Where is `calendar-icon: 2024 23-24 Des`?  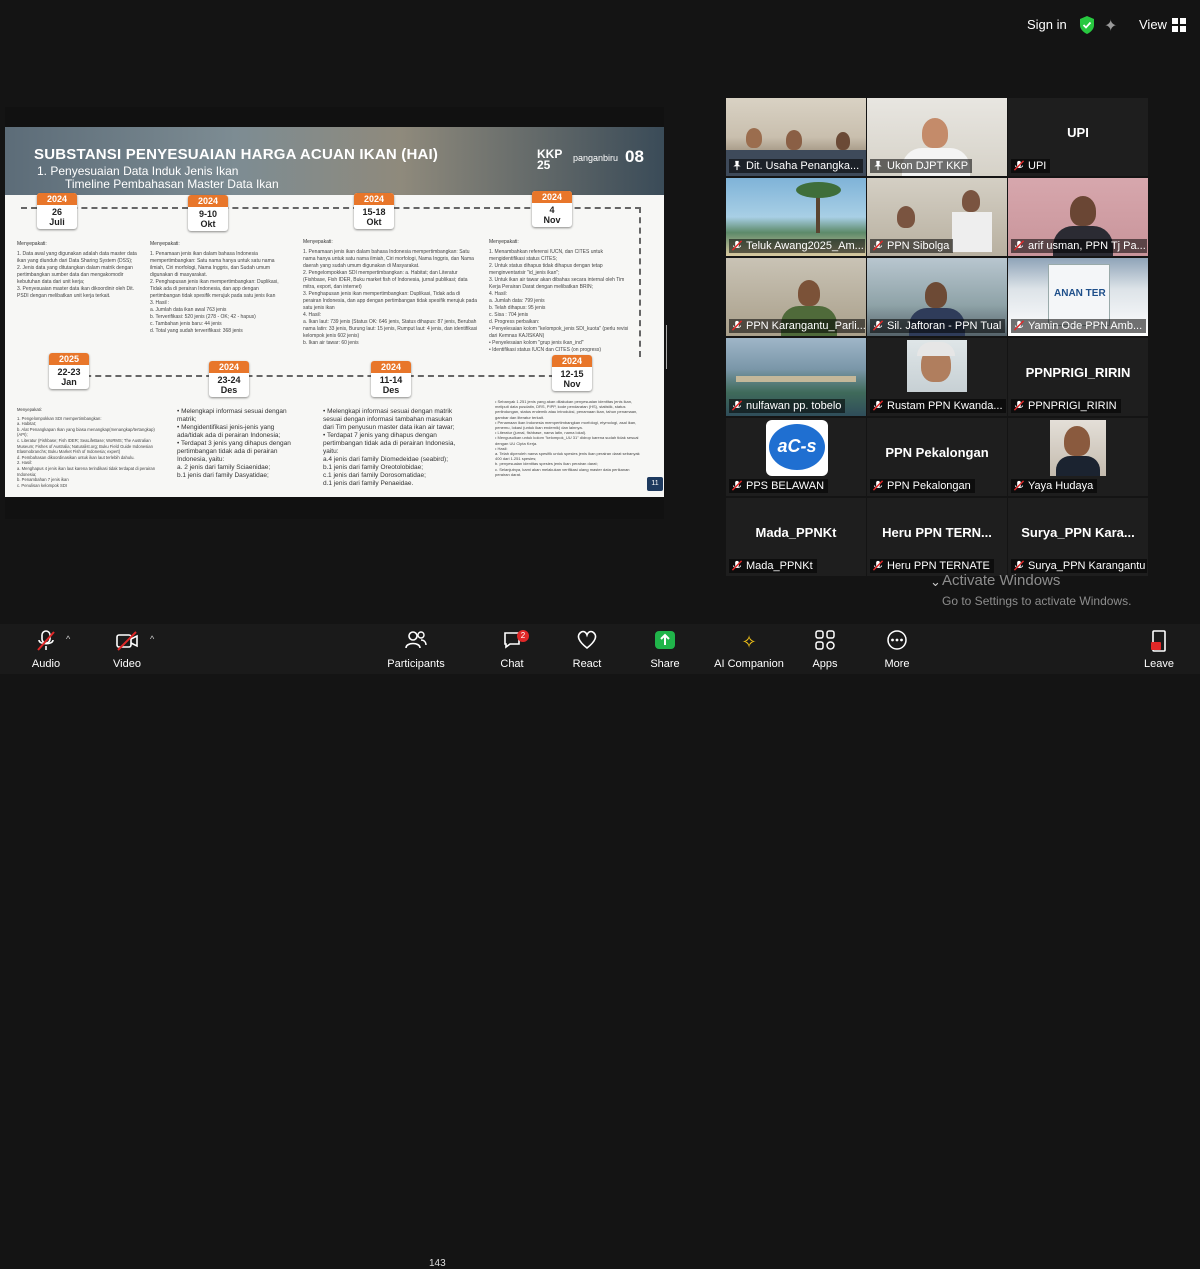 calendar-icon: 2024 23-24 Des is located at coordinates (229, 379).